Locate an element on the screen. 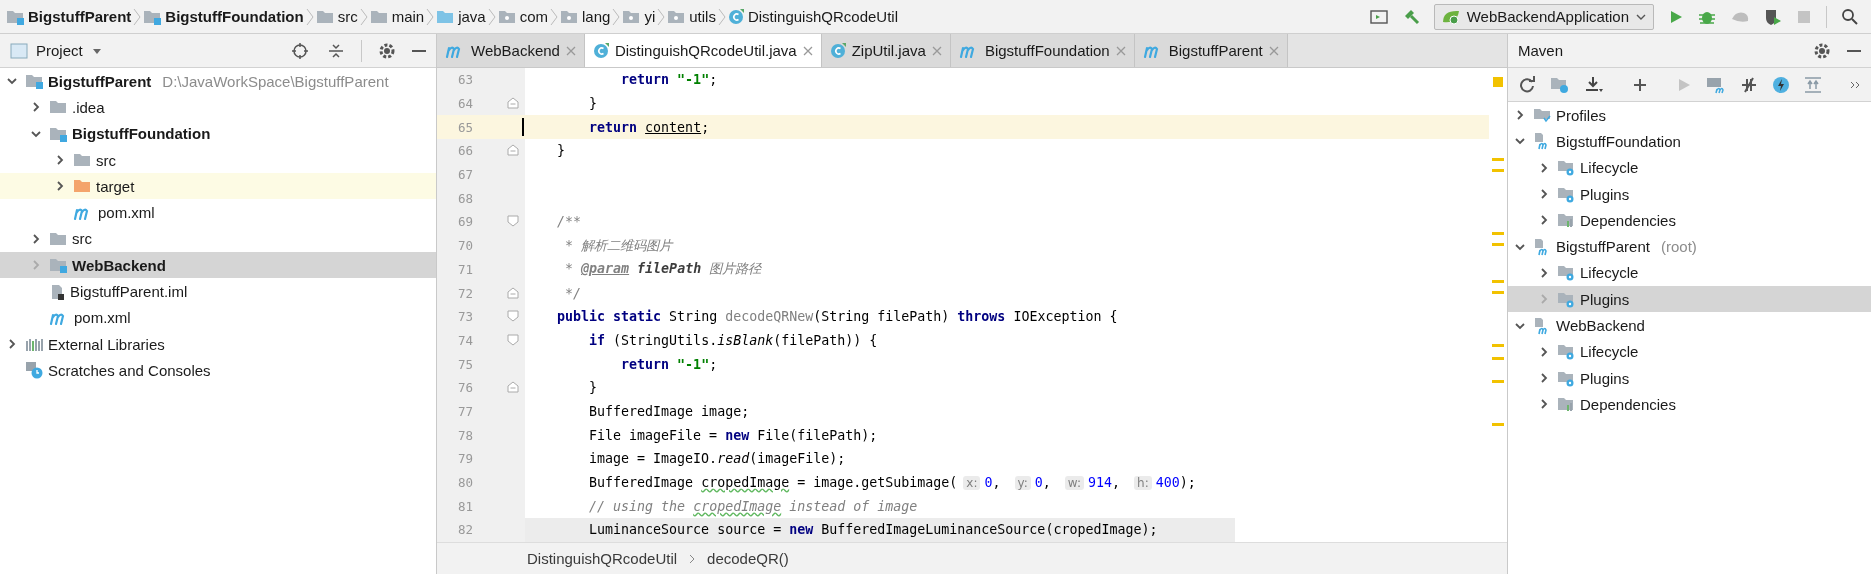 Image resolution: width=1871 pixels, height=574 pixels. editor-tab: BigstuffFoundation is located at coordinates (1042, 50).